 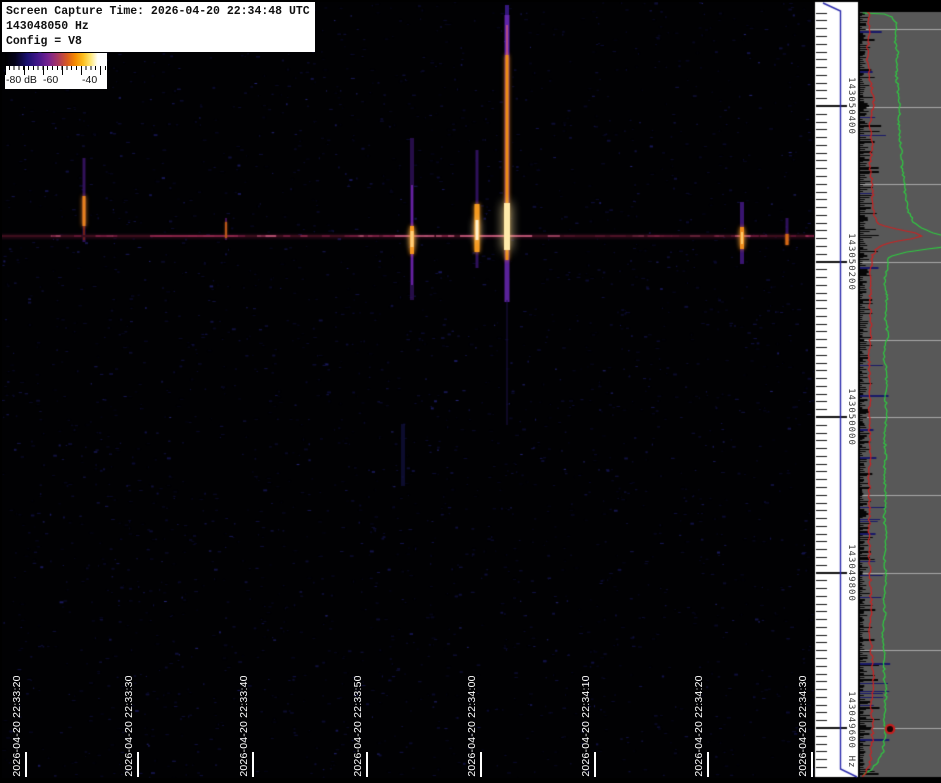 I want to click on frequency-tick-label: 143050400, so click(x=851, y=106).